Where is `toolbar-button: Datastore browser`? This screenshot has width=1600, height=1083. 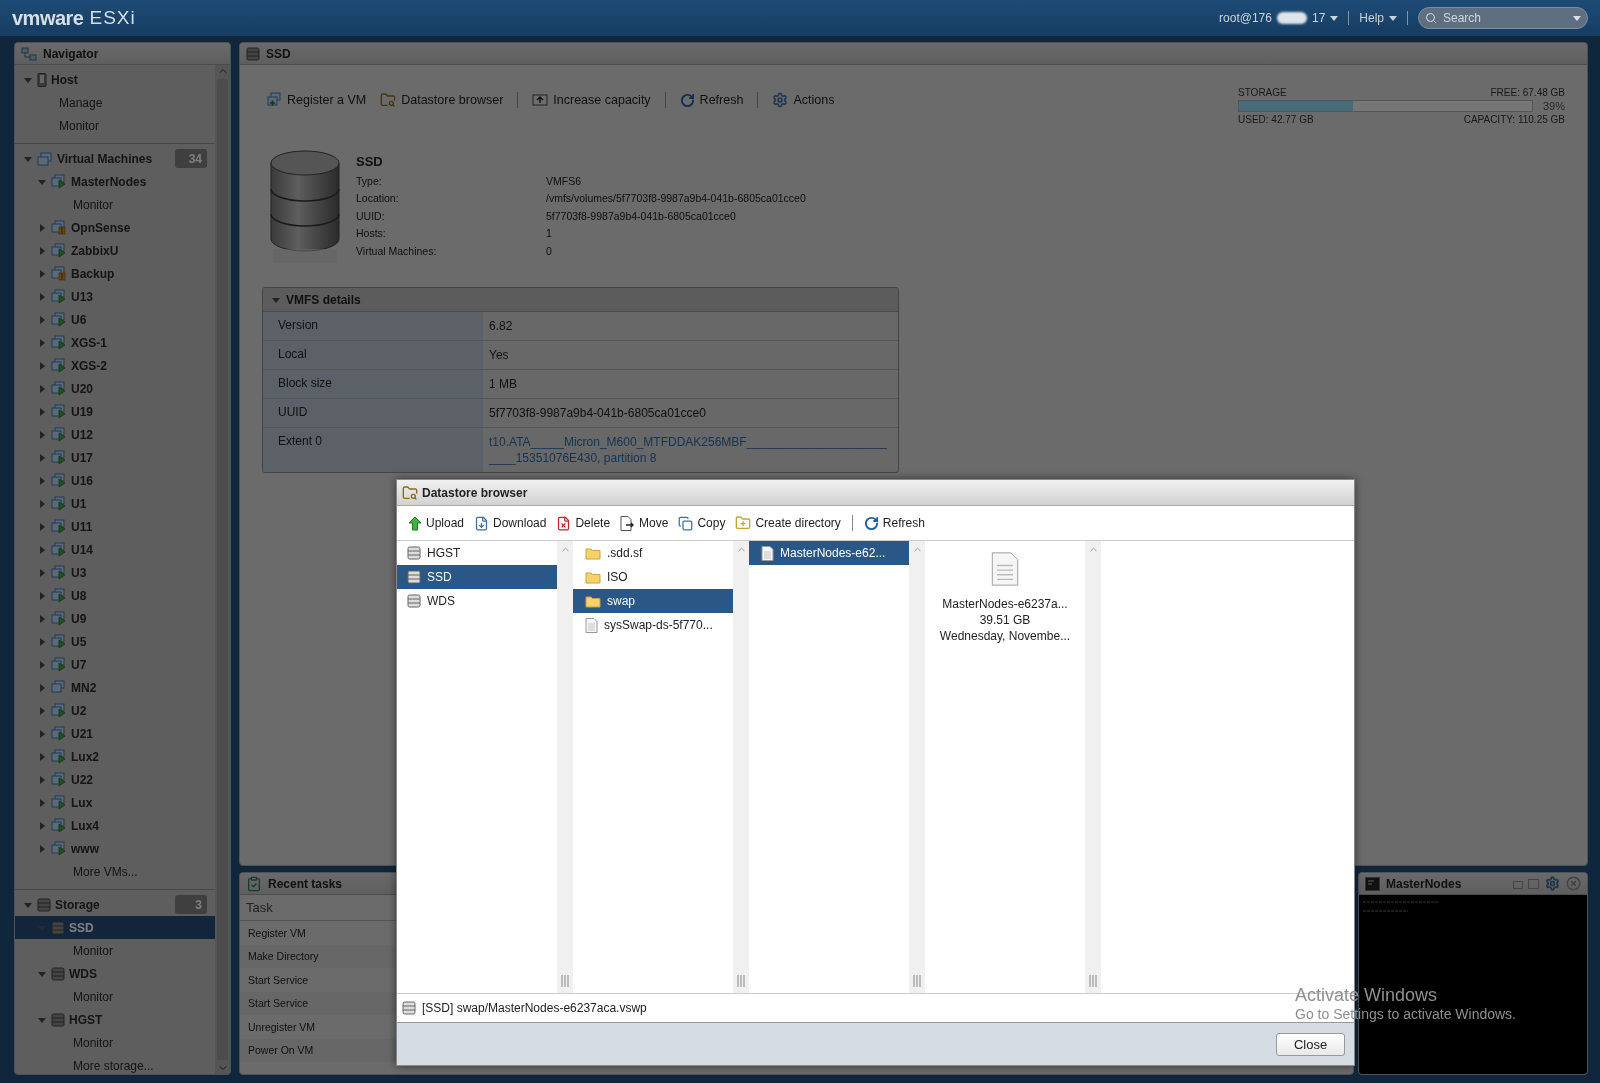 toolbar-button: Datastore browser is located at coordinates (442, 100).